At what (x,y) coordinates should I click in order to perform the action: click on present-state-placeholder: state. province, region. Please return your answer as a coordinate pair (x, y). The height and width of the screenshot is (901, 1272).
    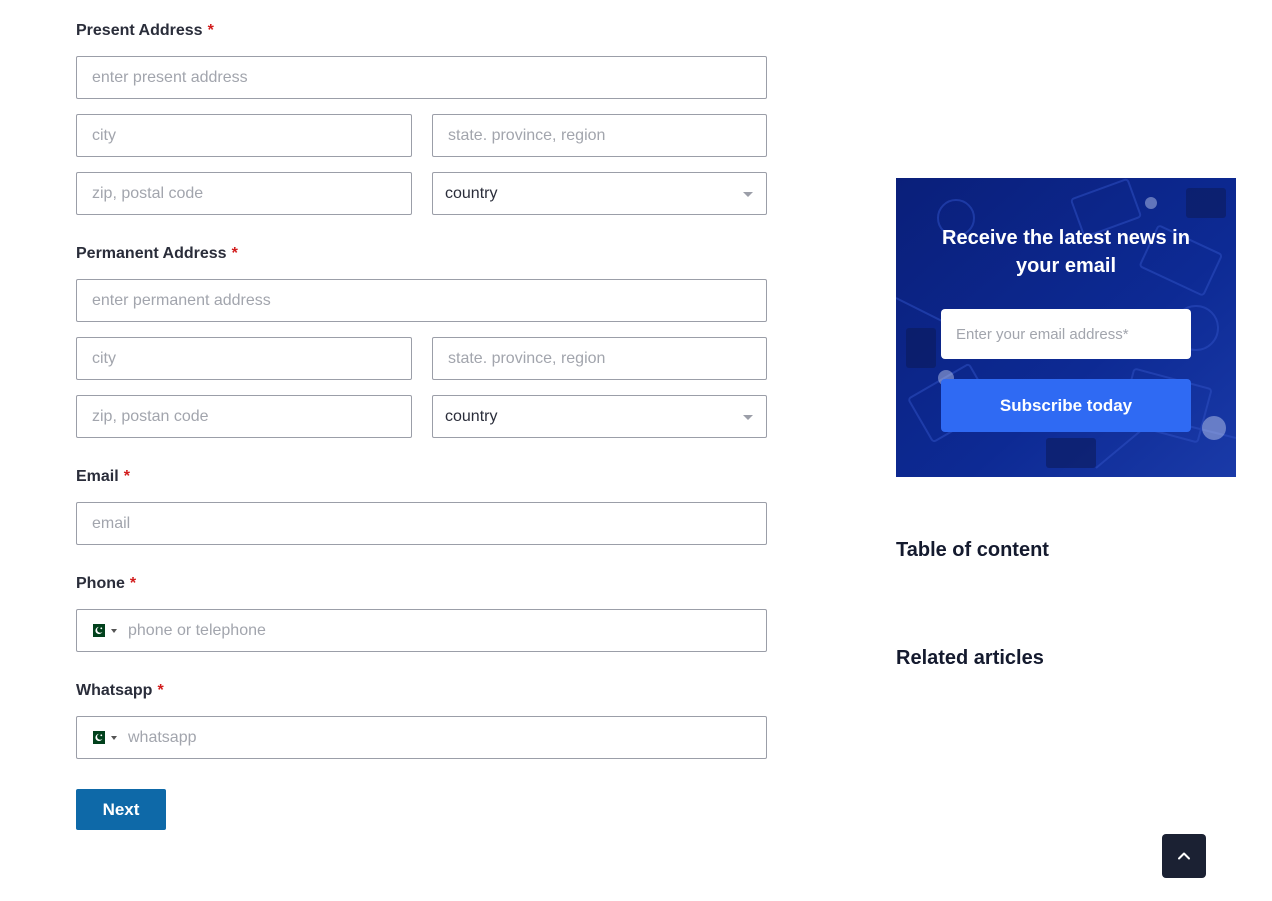
    Looking at the image, I should click on (527, 135).